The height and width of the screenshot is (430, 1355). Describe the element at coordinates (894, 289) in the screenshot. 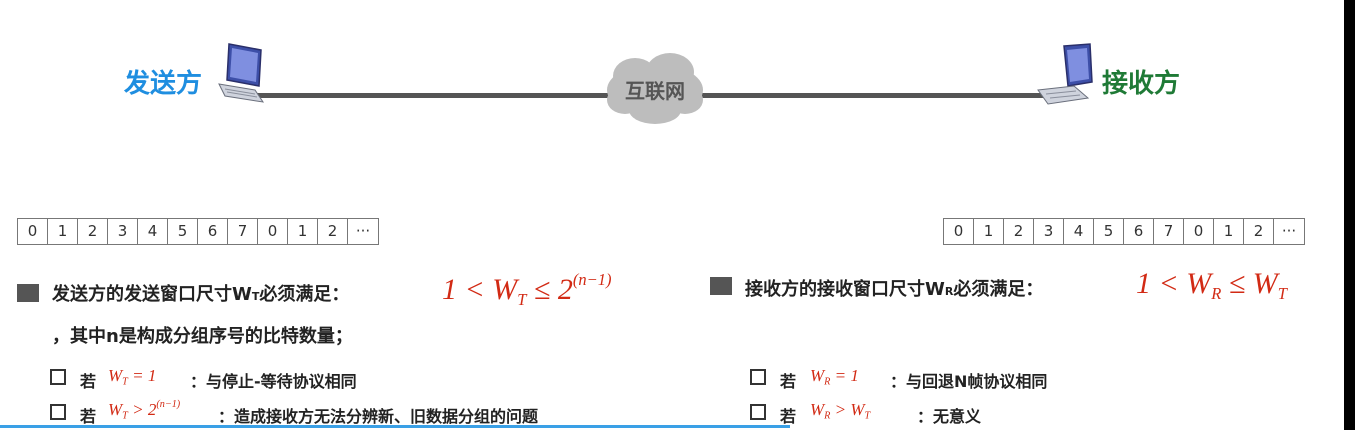

I see `receiver-condition-text: 接收方的接收窗口尺寸WR必须满足：` at that location.